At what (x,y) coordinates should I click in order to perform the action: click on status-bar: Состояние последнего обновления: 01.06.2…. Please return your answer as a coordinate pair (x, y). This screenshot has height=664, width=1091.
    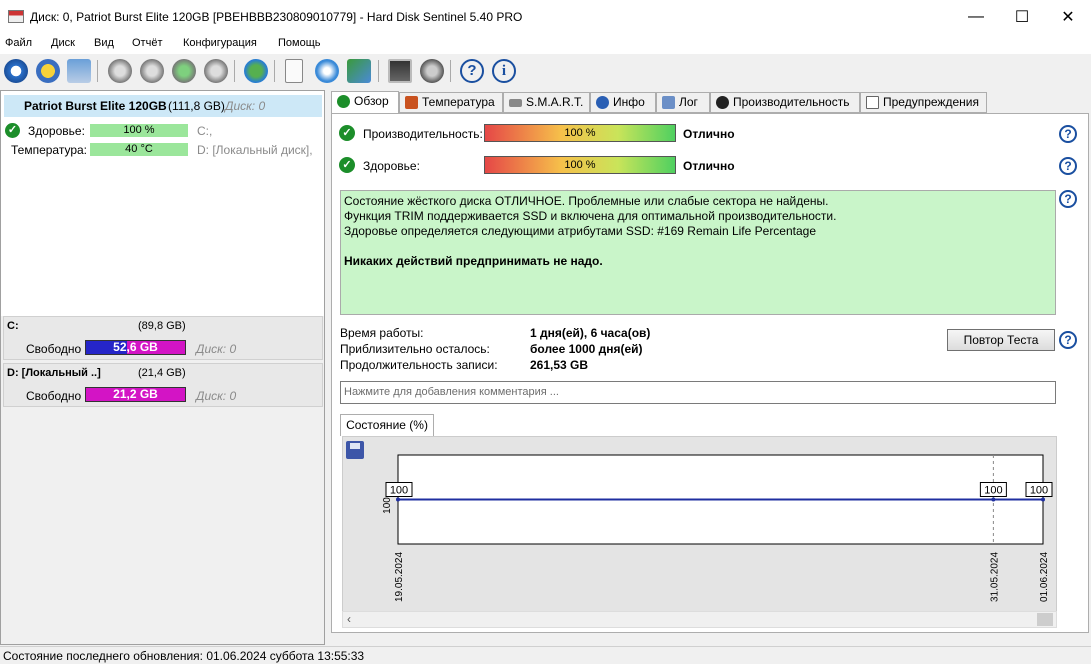
    Looking at the image, I should click on (545, 655).